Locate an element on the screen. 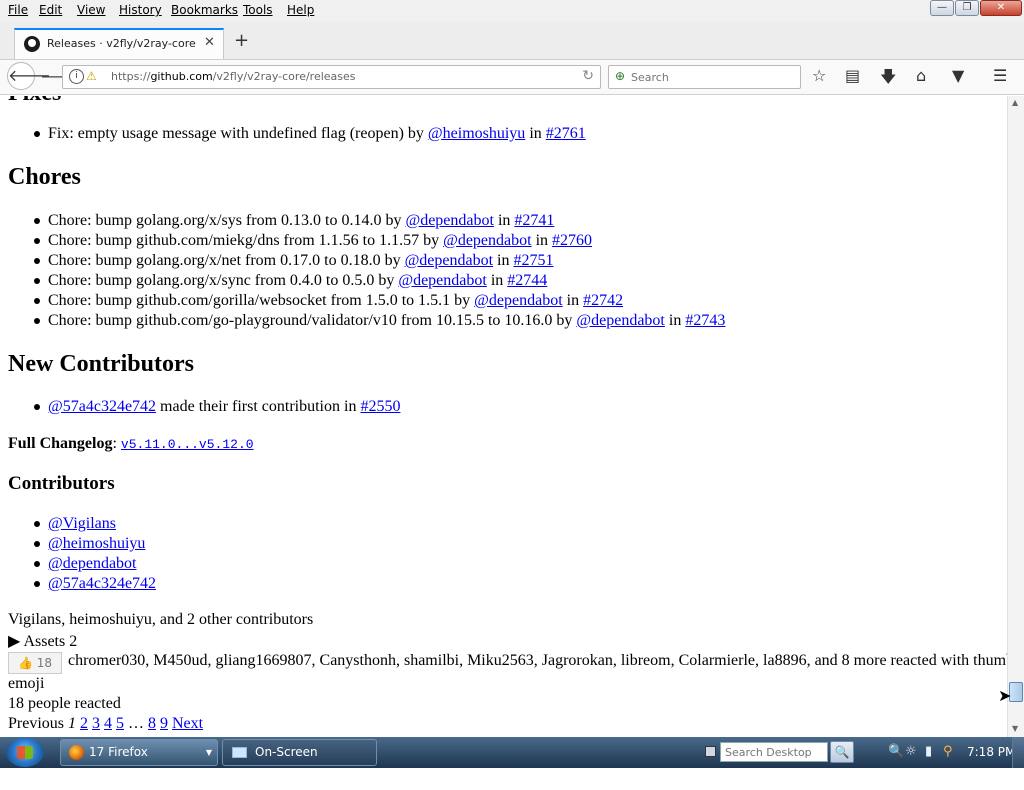  firefox-icon is located at coordinates (76, 752).